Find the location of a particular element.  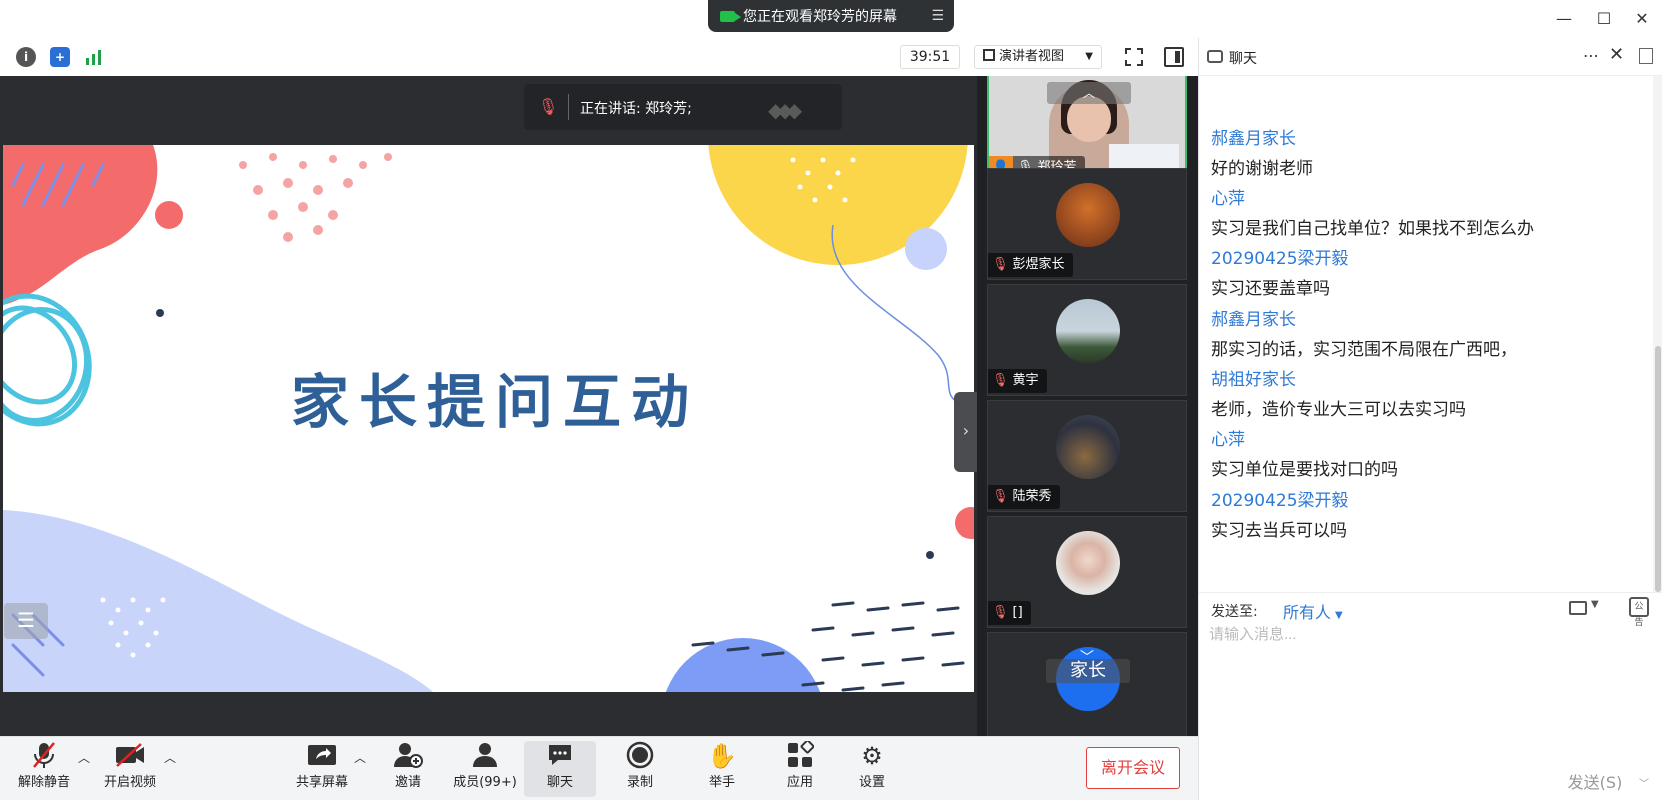

message-input is located at coordinates (1429, 693).